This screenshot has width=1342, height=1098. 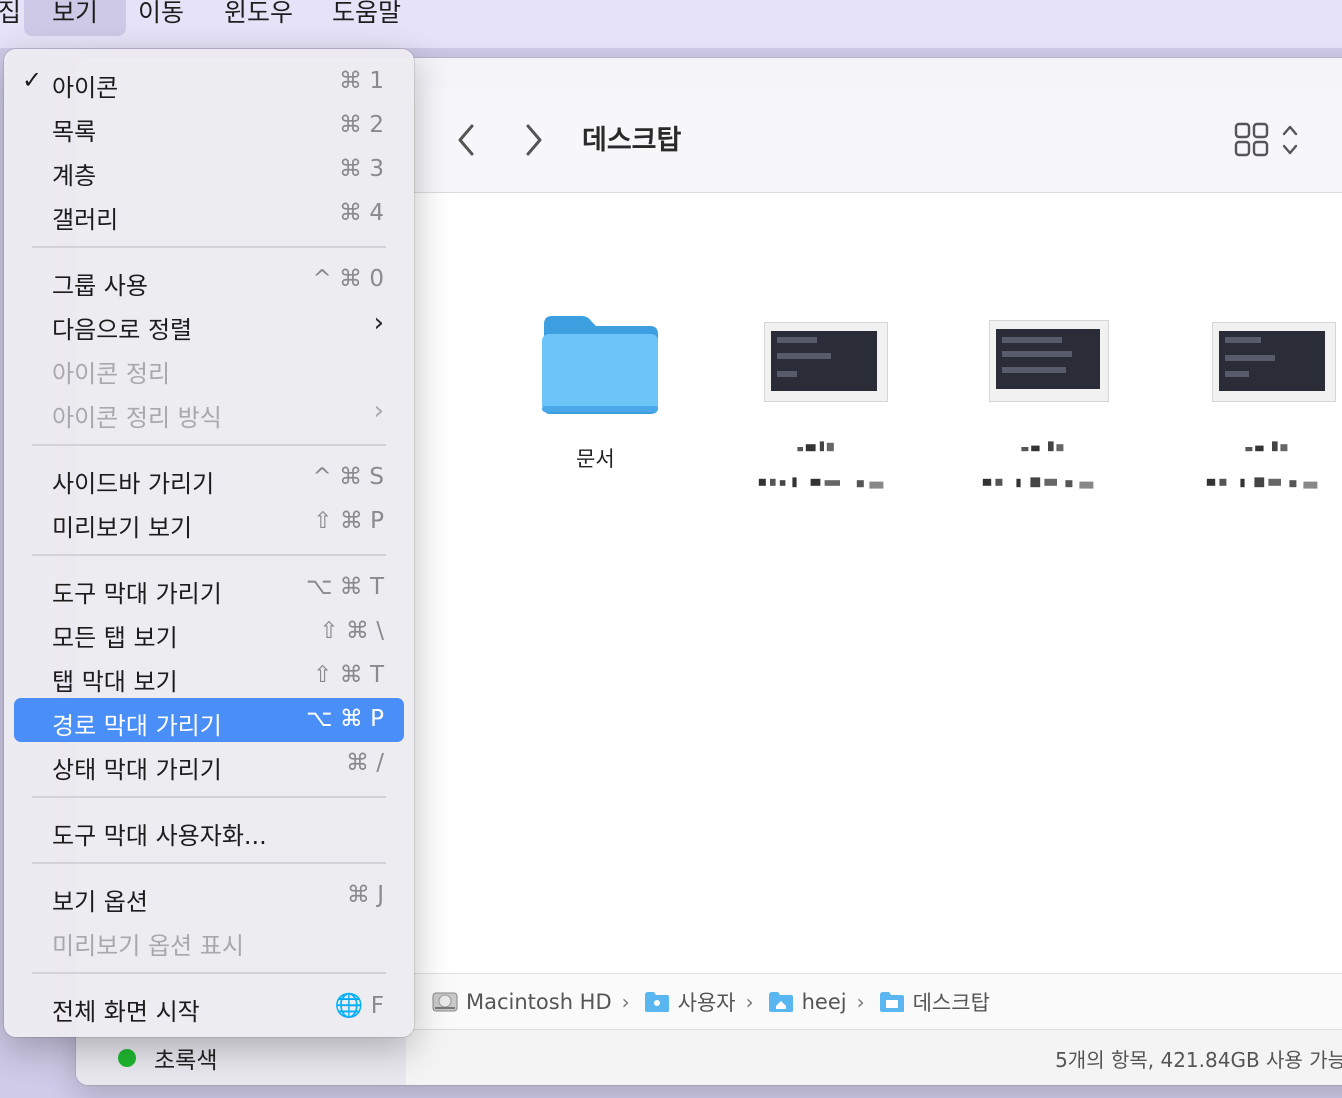 What do you see at coordinates (111, 374) in the screenshot?
I see `menu-item-clean-up: 아이콘 정리` at bounding box center [111, 374].